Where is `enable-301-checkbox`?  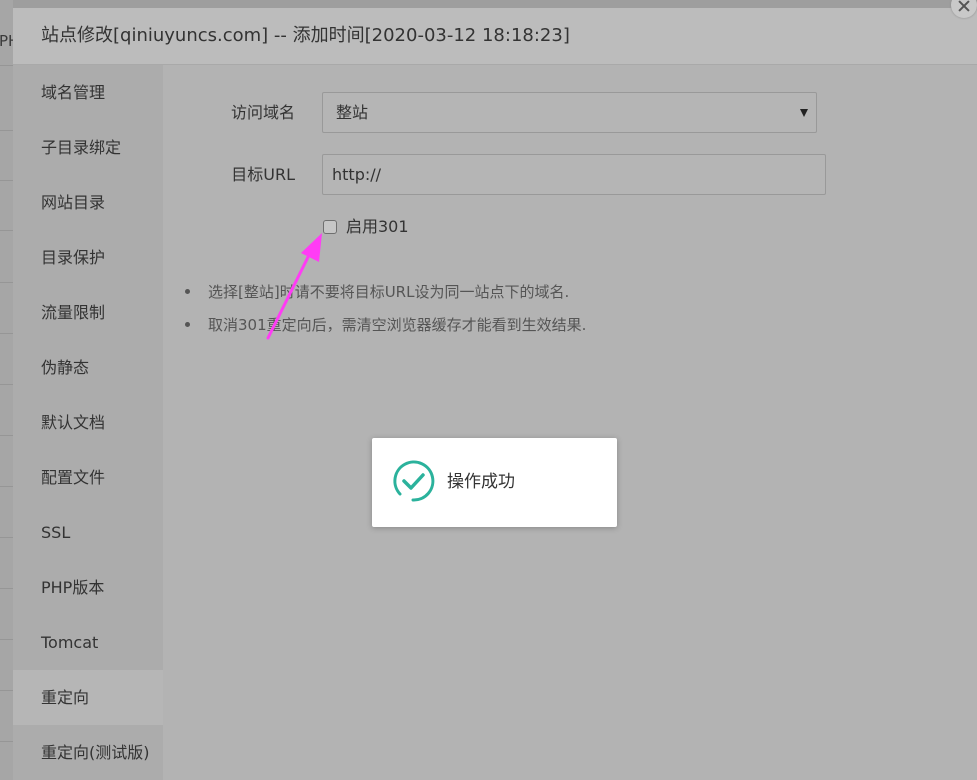
enable-301-checkbox is located at coordinates (330, 227).